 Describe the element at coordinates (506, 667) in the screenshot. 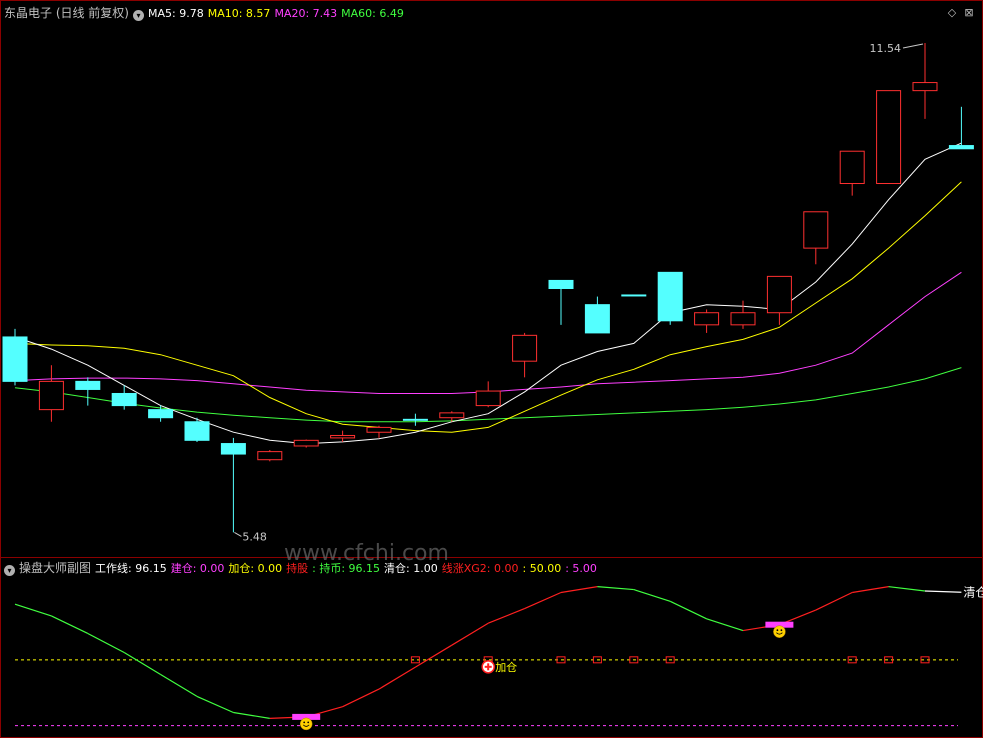

I see `jiacang-label: 加仓` at that location.